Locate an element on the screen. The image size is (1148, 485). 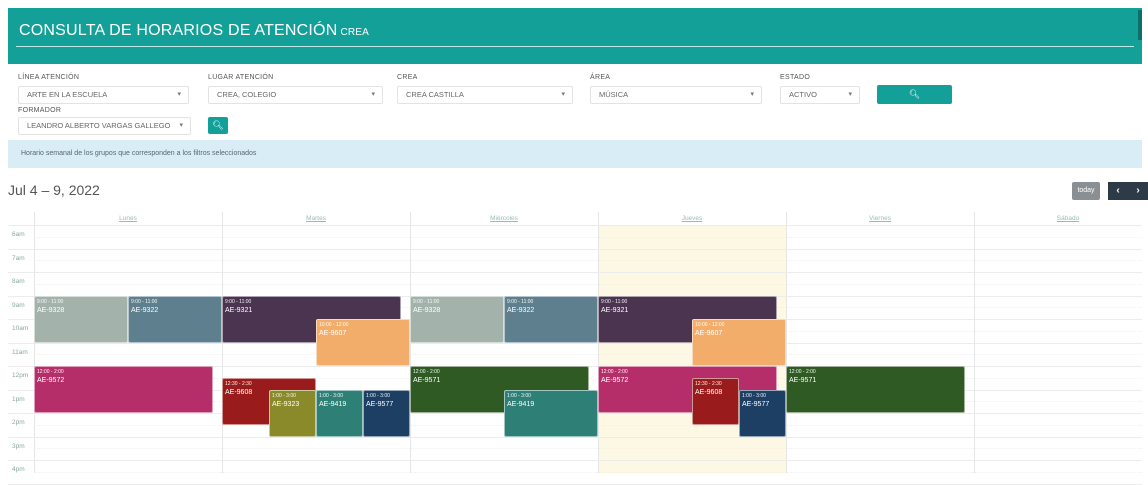
time-label: 4pm is located at coordinates (18, 469).